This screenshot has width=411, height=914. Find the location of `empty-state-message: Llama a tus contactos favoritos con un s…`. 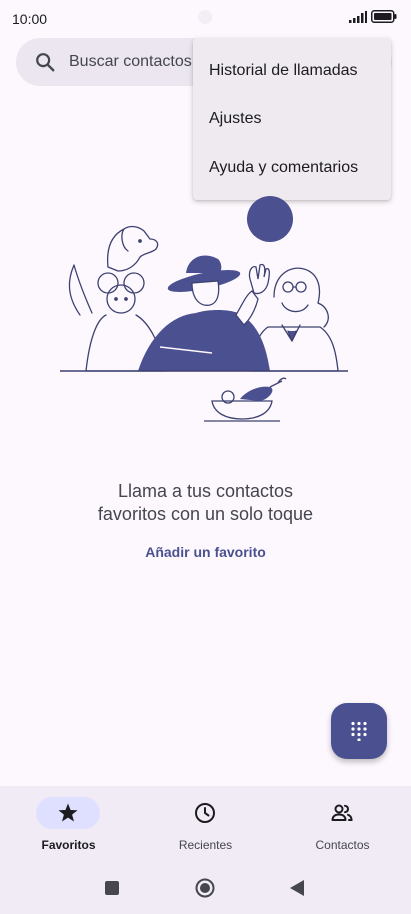

empty-state-message: Llama a tus contactos favoritos con un s… is located at coordinates (205, 503).